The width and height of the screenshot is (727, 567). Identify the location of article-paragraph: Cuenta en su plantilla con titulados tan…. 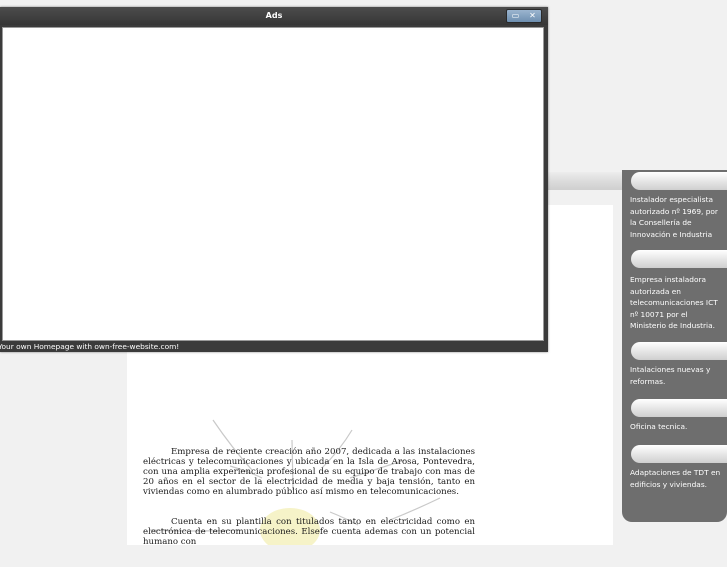
(309, 532).